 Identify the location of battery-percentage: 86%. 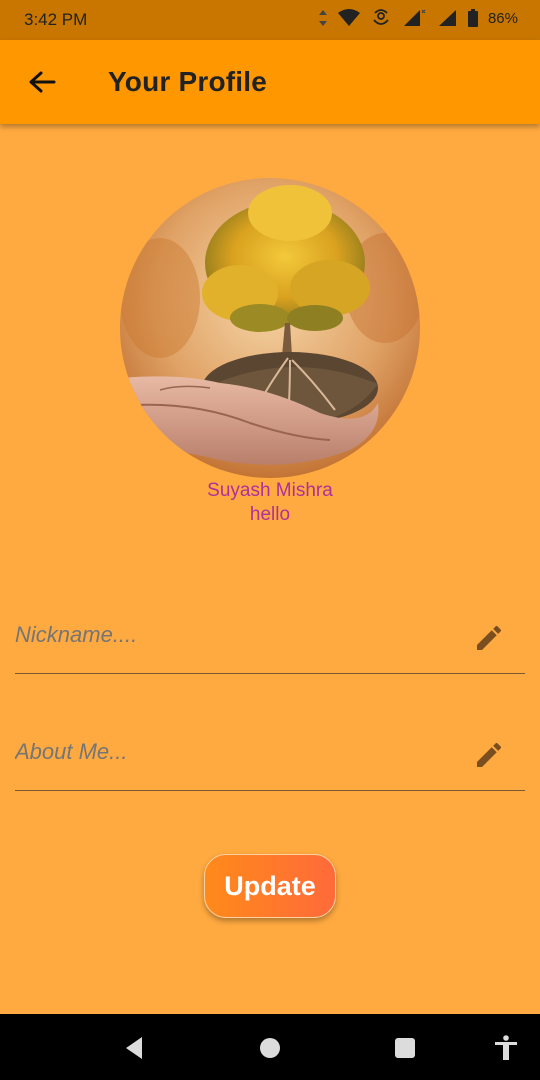
(502, 18).